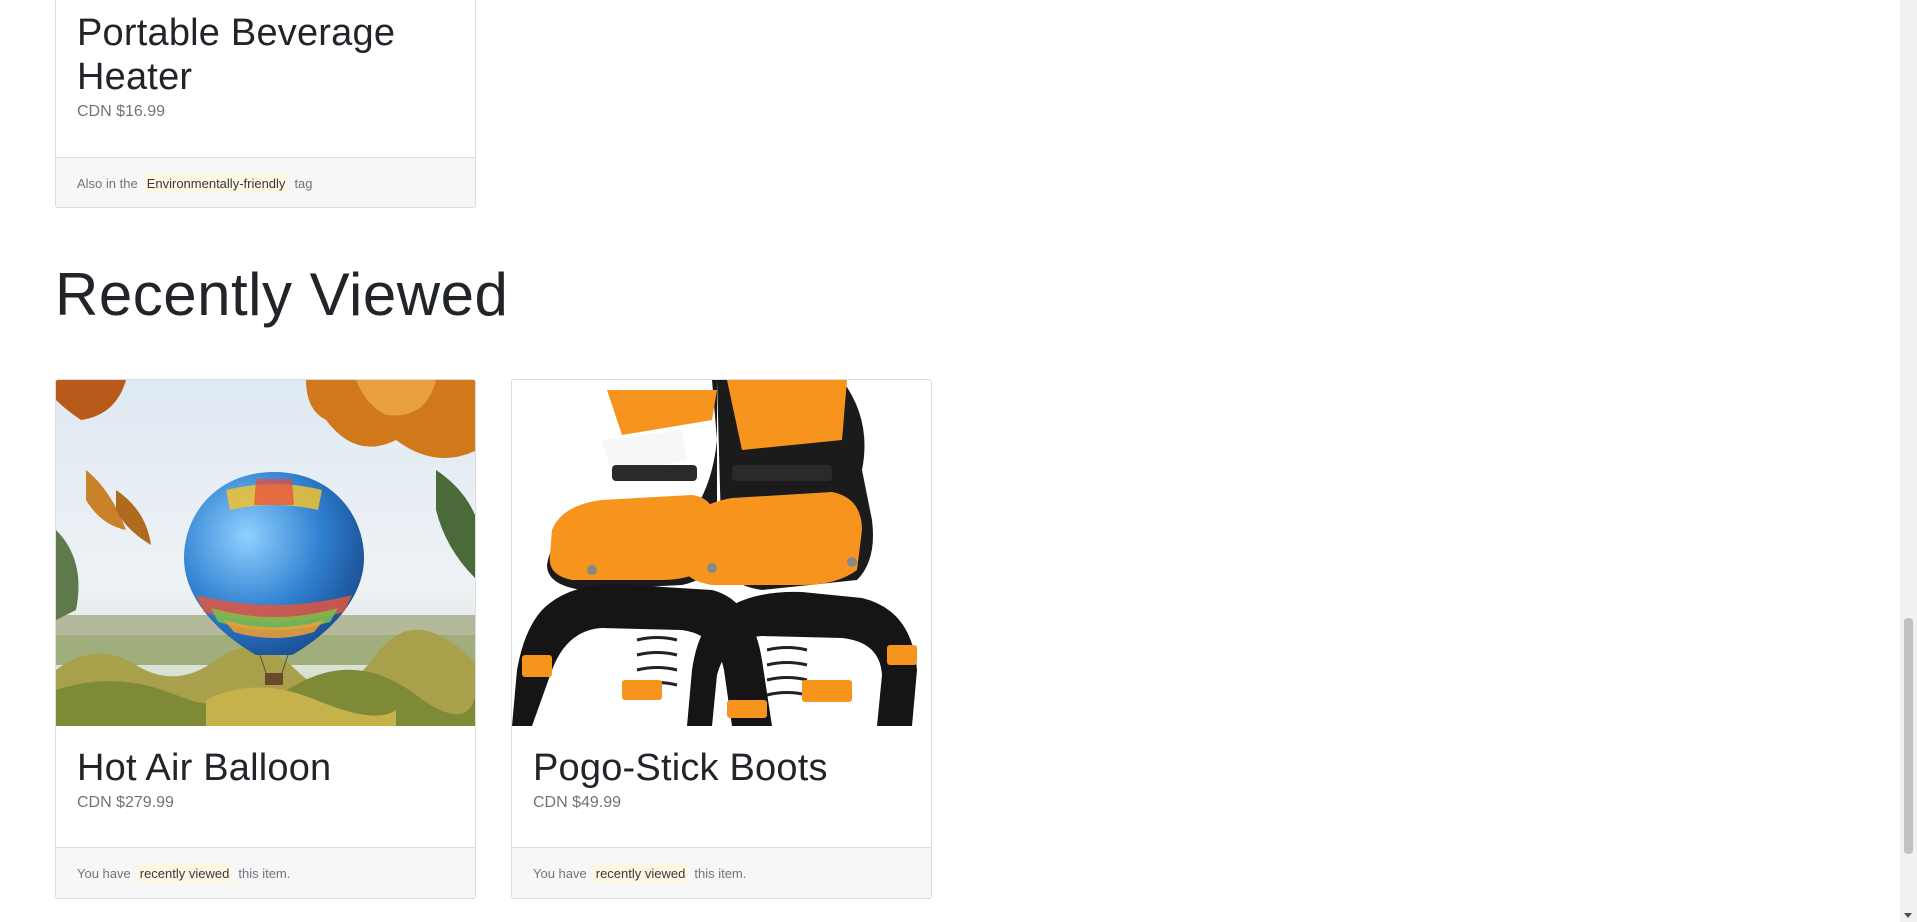 This screenshot has height=922, width=1917. I want to click on footer-prefix: Also in the, so click(107, 183).